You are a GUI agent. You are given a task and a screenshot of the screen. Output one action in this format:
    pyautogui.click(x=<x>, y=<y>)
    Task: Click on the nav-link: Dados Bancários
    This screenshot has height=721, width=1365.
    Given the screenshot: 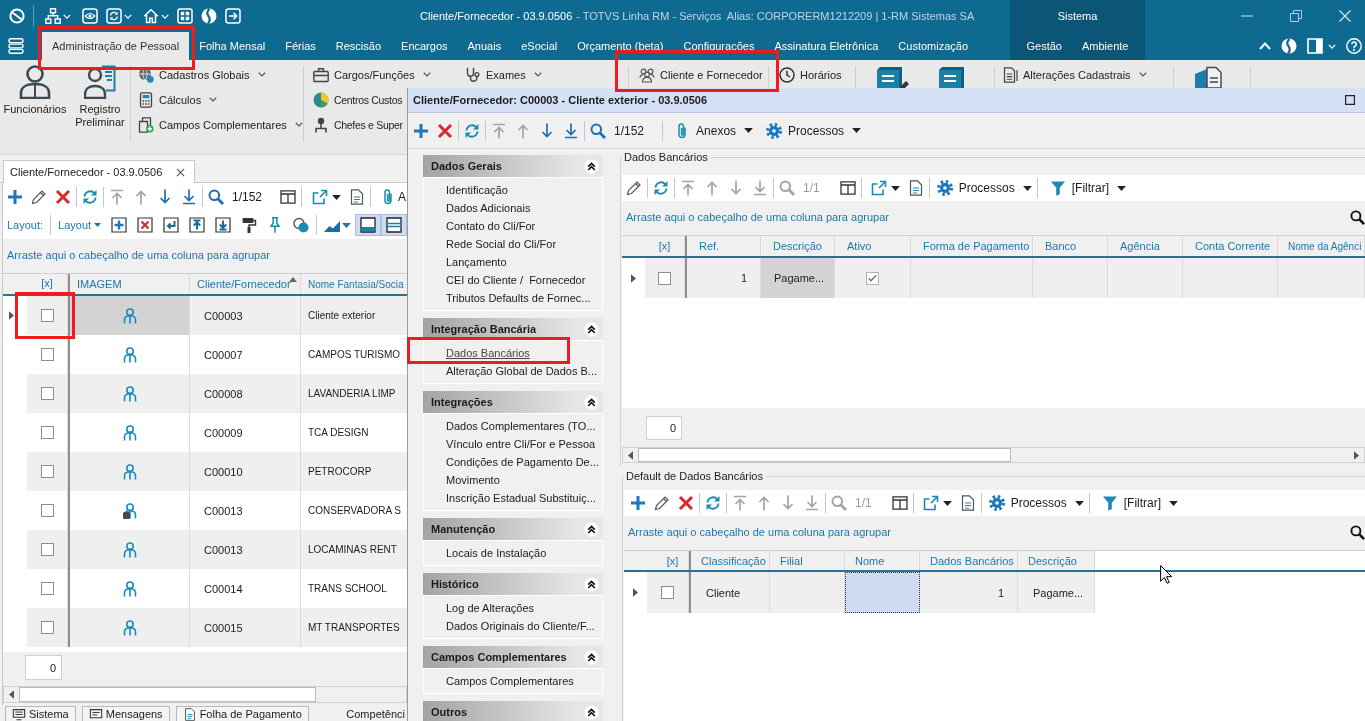 What is the action you would take?
    pyautogui.click(x=513, y=353)
    